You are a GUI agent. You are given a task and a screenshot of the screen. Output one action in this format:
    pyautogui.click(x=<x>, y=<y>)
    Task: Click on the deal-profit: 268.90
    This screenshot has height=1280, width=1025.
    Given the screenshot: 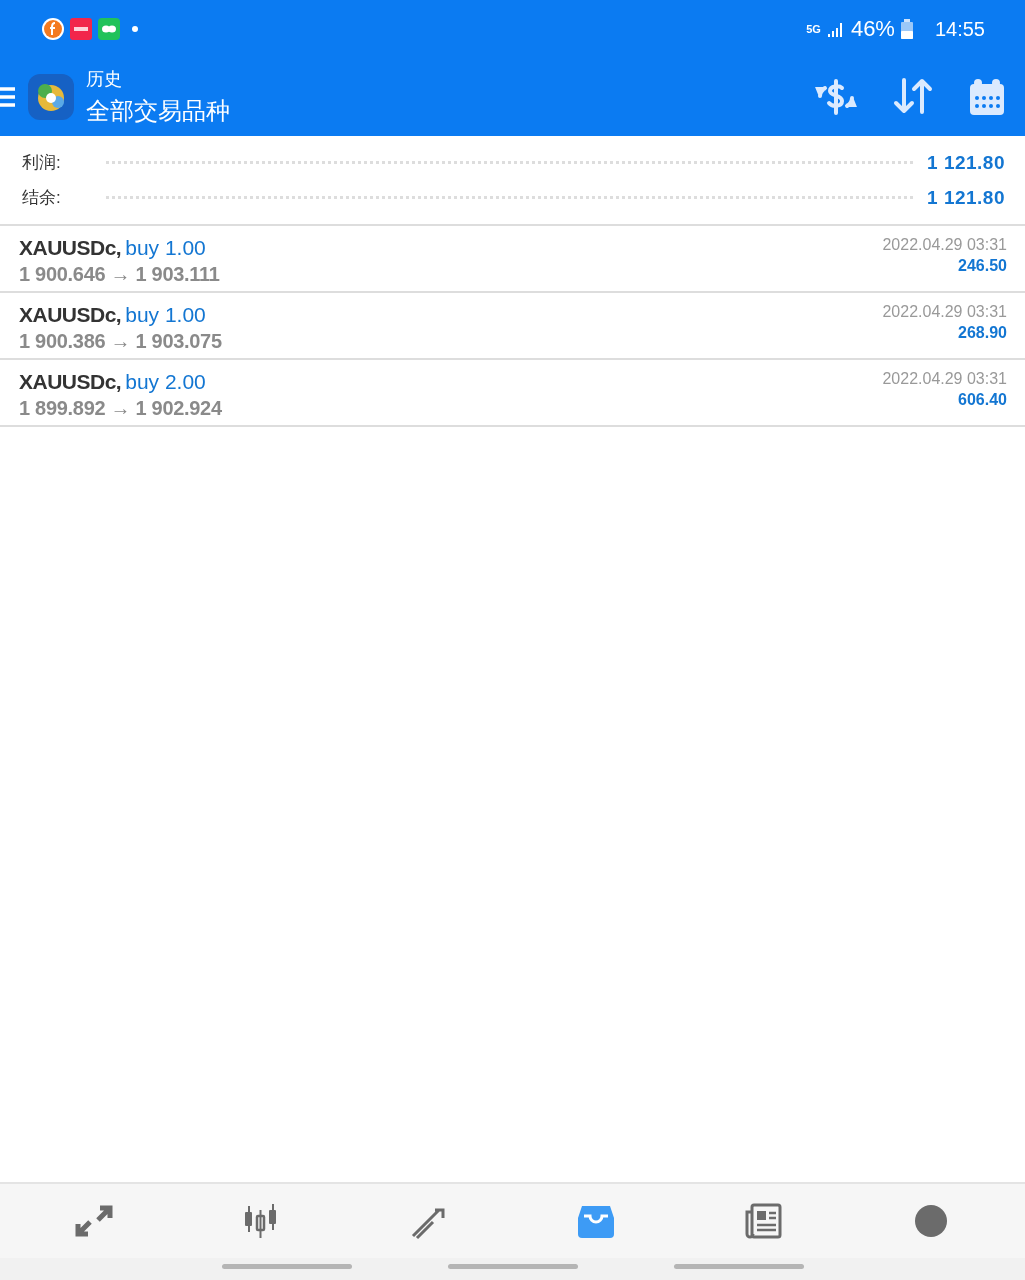 What is the action you would take?
    pyautogui.click(x=982, y=333)
    